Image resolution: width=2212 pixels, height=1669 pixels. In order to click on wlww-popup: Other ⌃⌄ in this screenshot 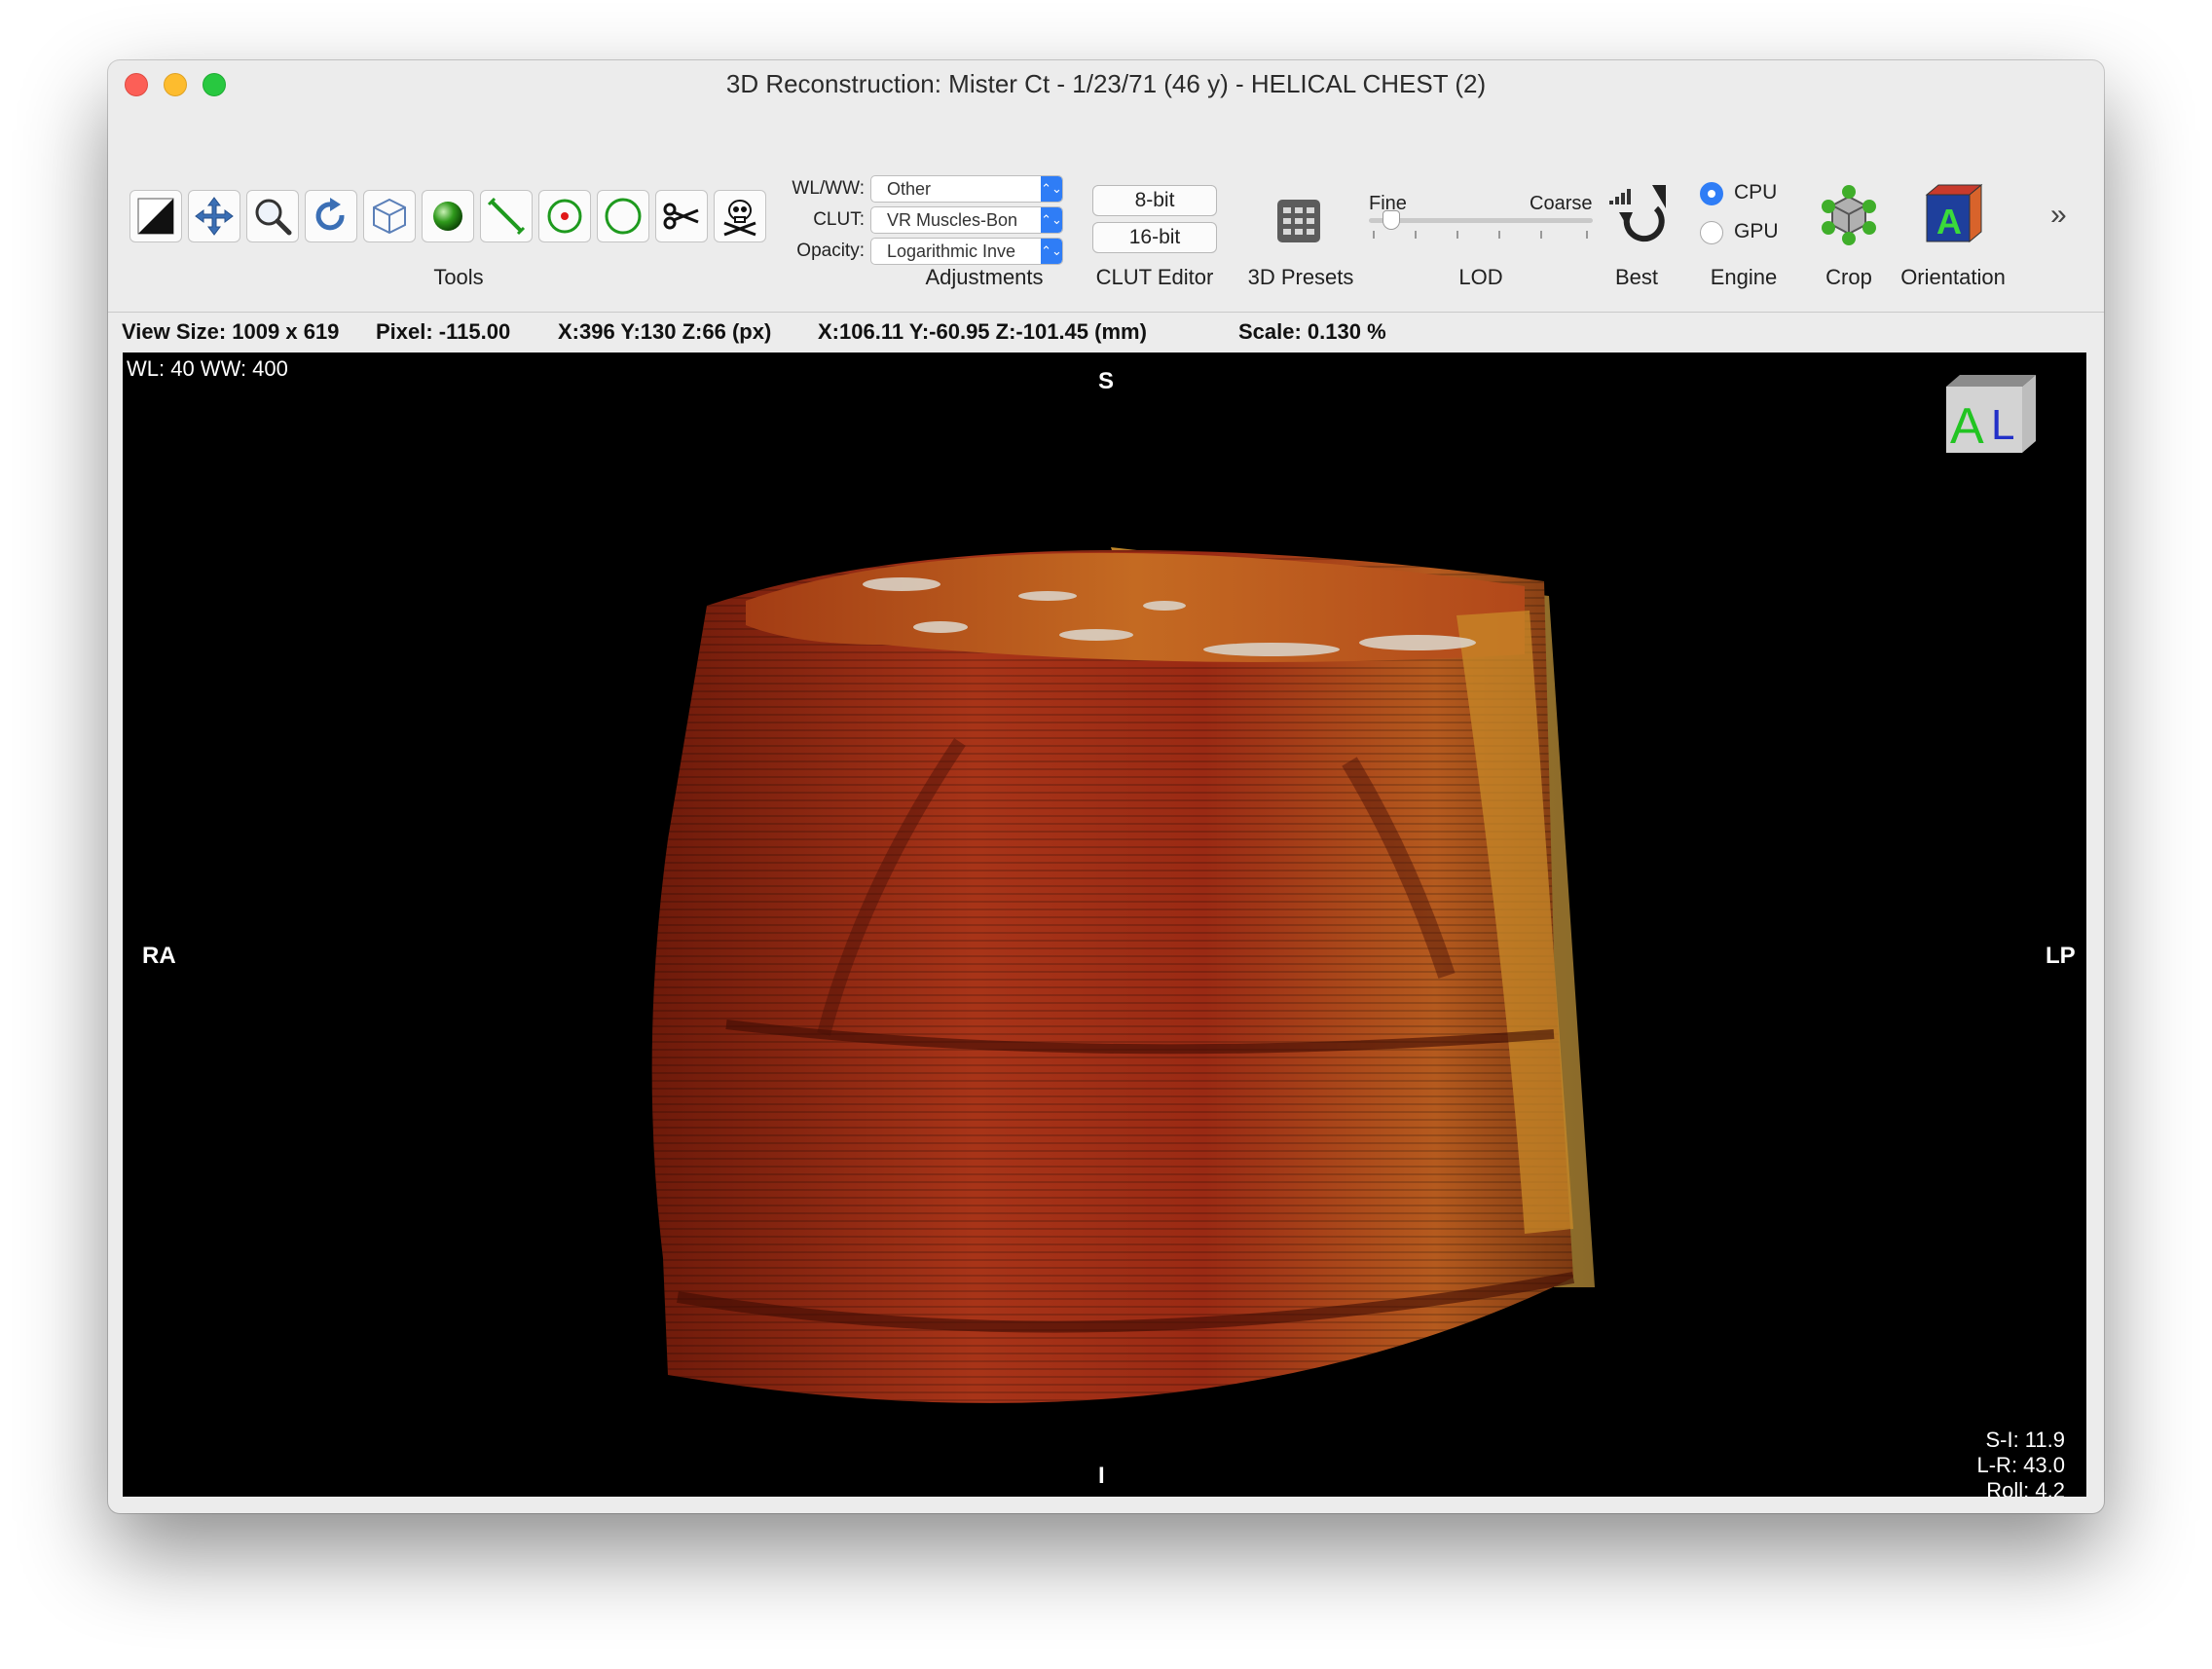, I will do `click(966, 189)`.